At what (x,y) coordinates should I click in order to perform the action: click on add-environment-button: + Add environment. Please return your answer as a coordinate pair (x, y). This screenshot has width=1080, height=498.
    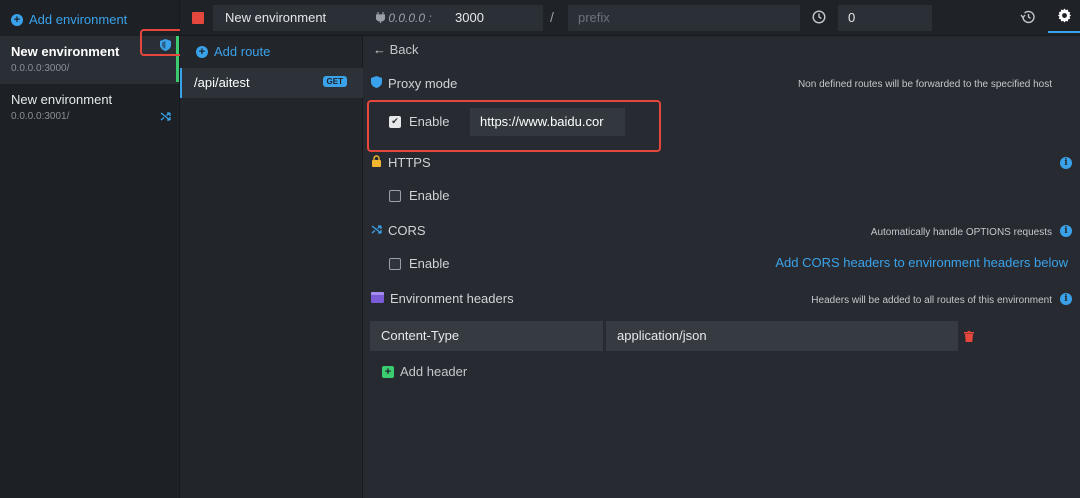
    Looking at the image, I should click on (69, 19).